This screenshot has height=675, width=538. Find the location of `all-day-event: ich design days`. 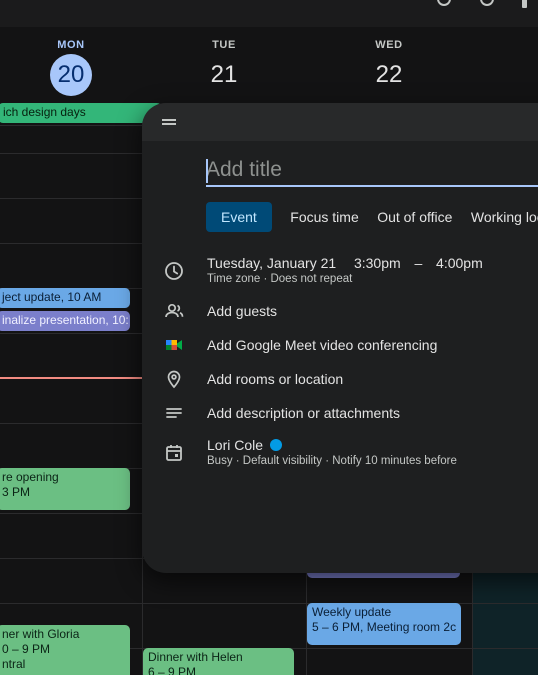

all-day-event: ich design days is located at coordinates (81, 113).